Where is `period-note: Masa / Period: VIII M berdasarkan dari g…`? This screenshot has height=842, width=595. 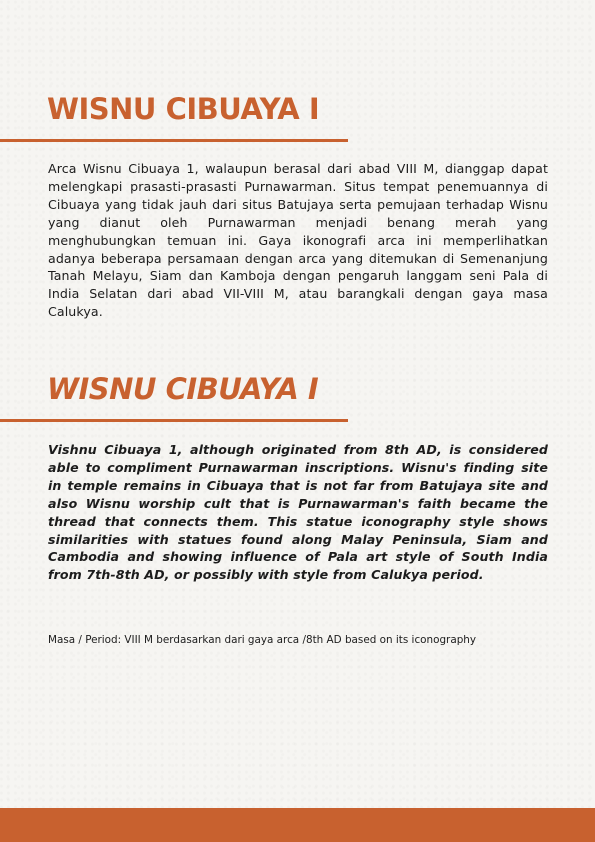
period-note: Masa / Period: VIII M berdasarkan dari g… is located at coordinates (262, 640).